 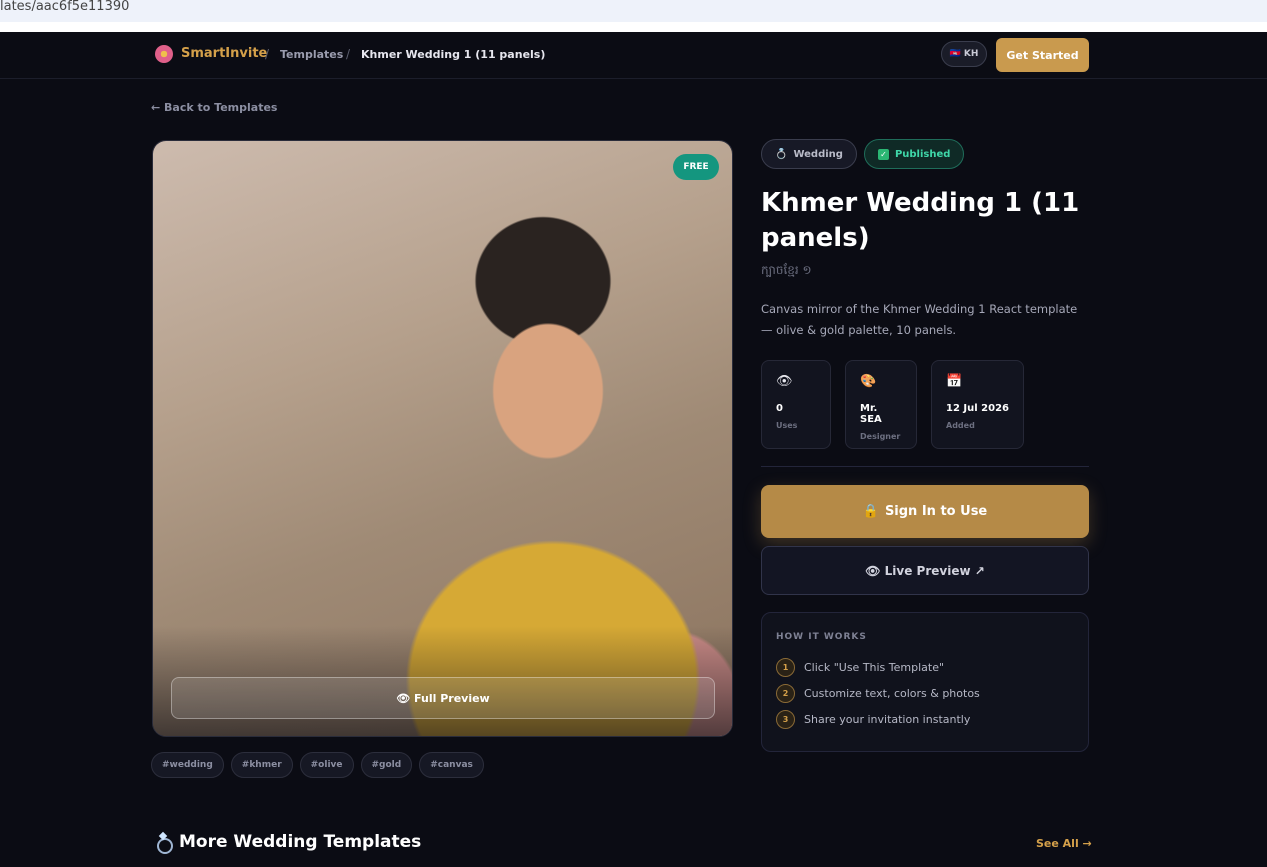 What do you see at coordinates (925, 570) in the screenshot?
I see `live-preview-button: 👁 Live Preview ↗` at bounding box center [925, 570].